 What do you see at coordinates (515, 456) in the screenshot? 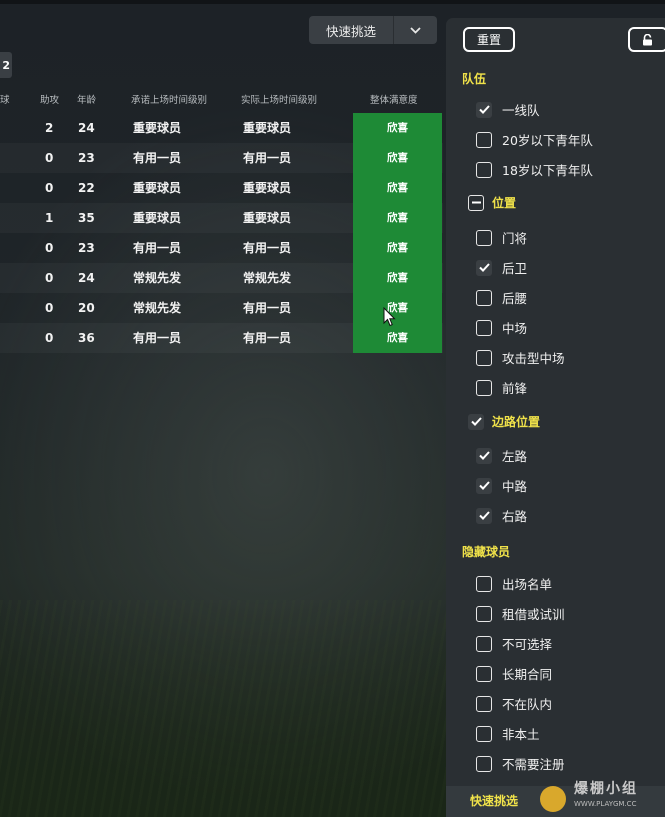
I see `filter-label: 左路` at bounding box center [515, 456].